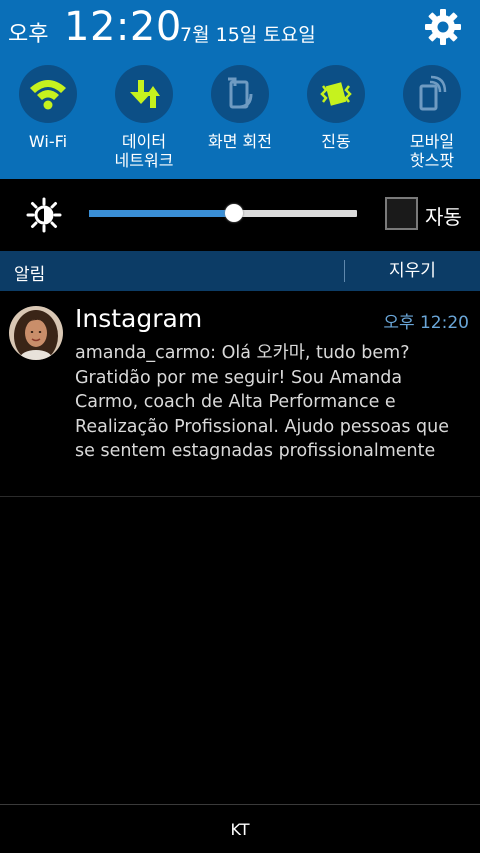 This screenshot has width=480, height=853. I want to click on toggle-data-network: 데이터 네트워크, so click(144, 118).